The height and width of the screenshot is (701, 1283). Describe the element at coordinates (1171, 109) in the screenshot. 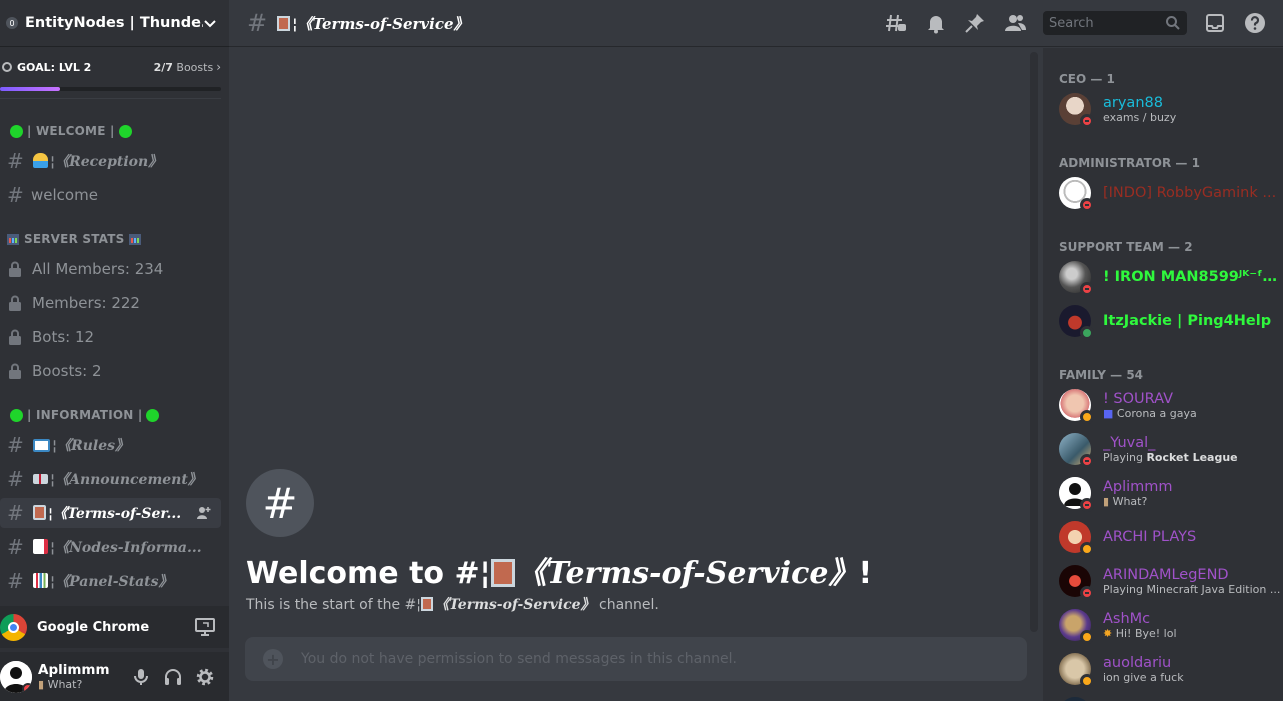

I see `member-item: aryan88 exams / buzy` at that location.